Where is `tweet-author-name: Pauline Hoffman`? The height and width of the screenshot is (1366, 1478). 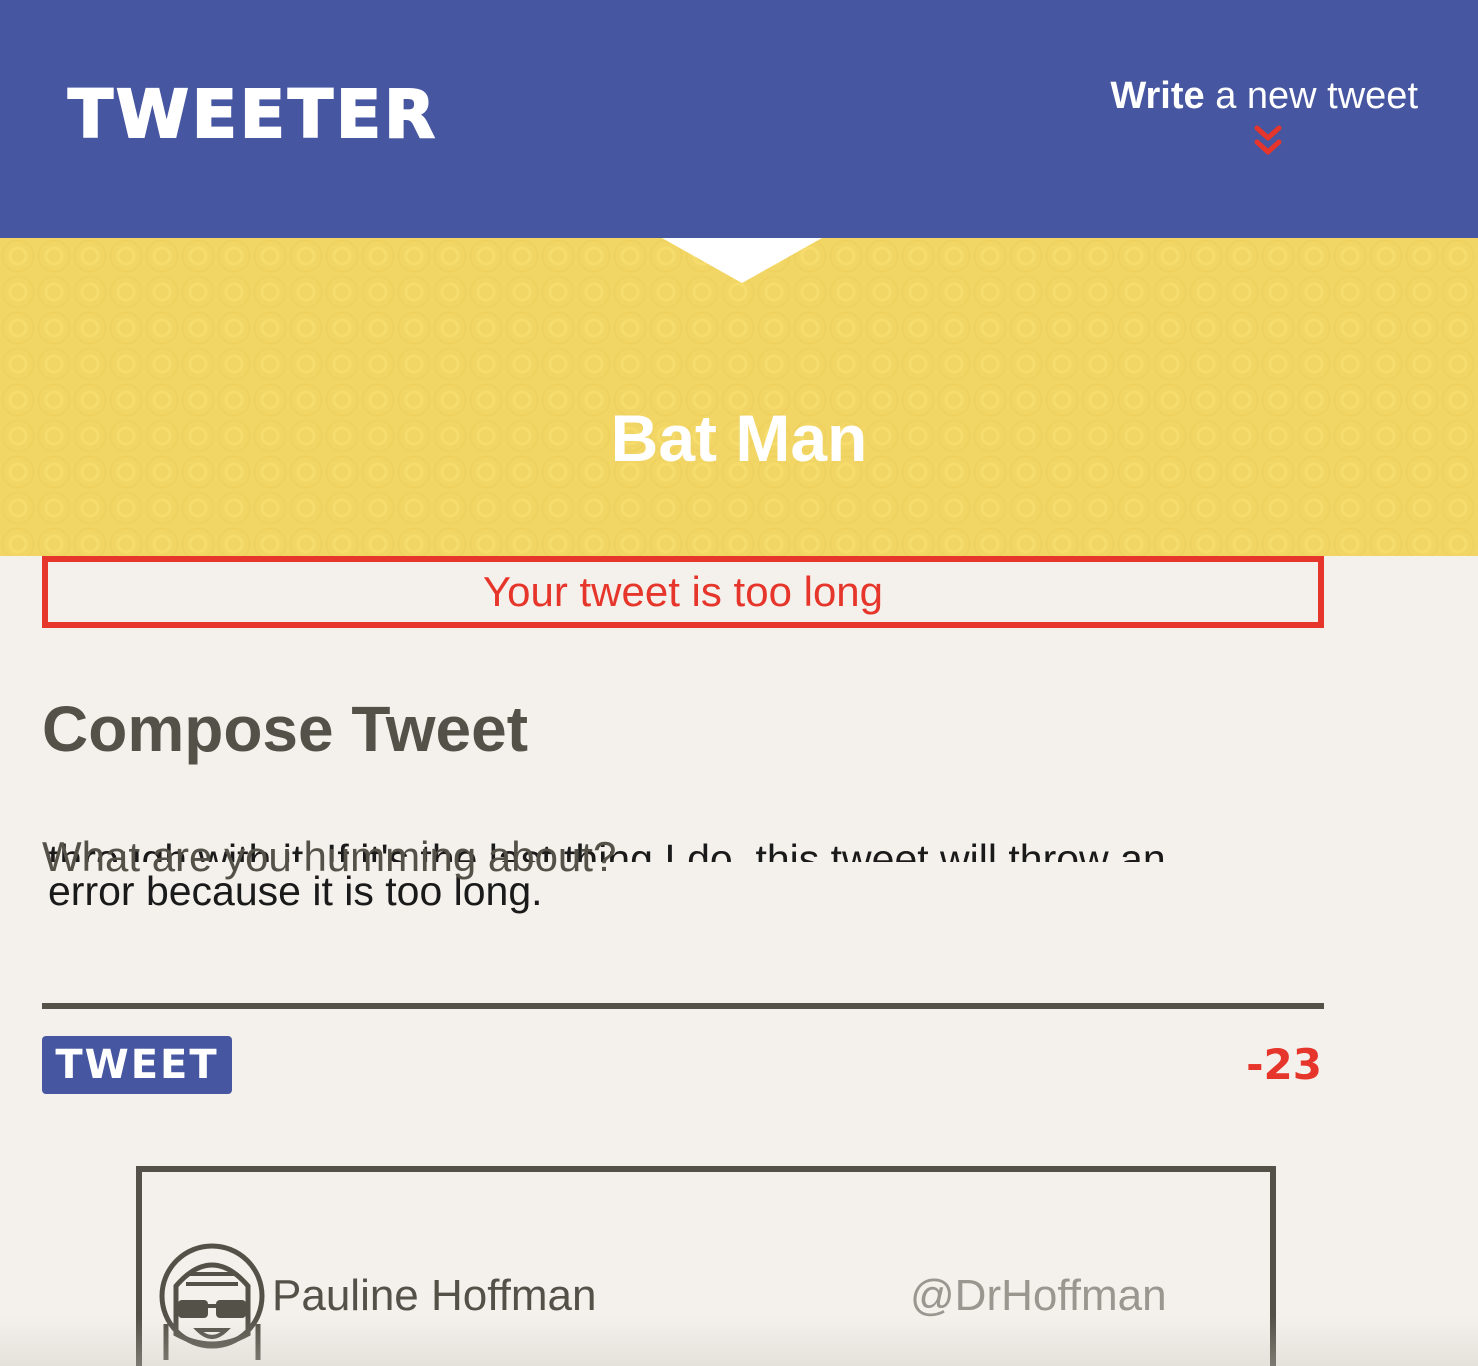
tweet-author-name: Pauline Hoffman is located at coordinates (434, 1295).